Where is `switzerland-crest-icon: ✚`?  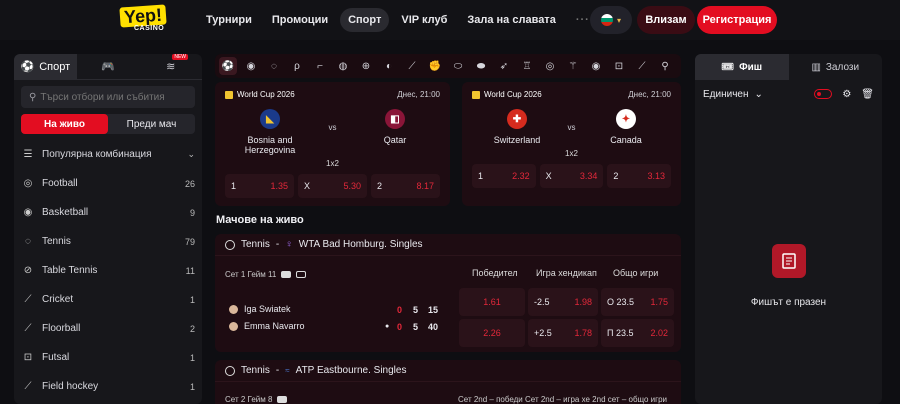 switzerland-crest-icon: ✚ is located at coordinates (517, 119).